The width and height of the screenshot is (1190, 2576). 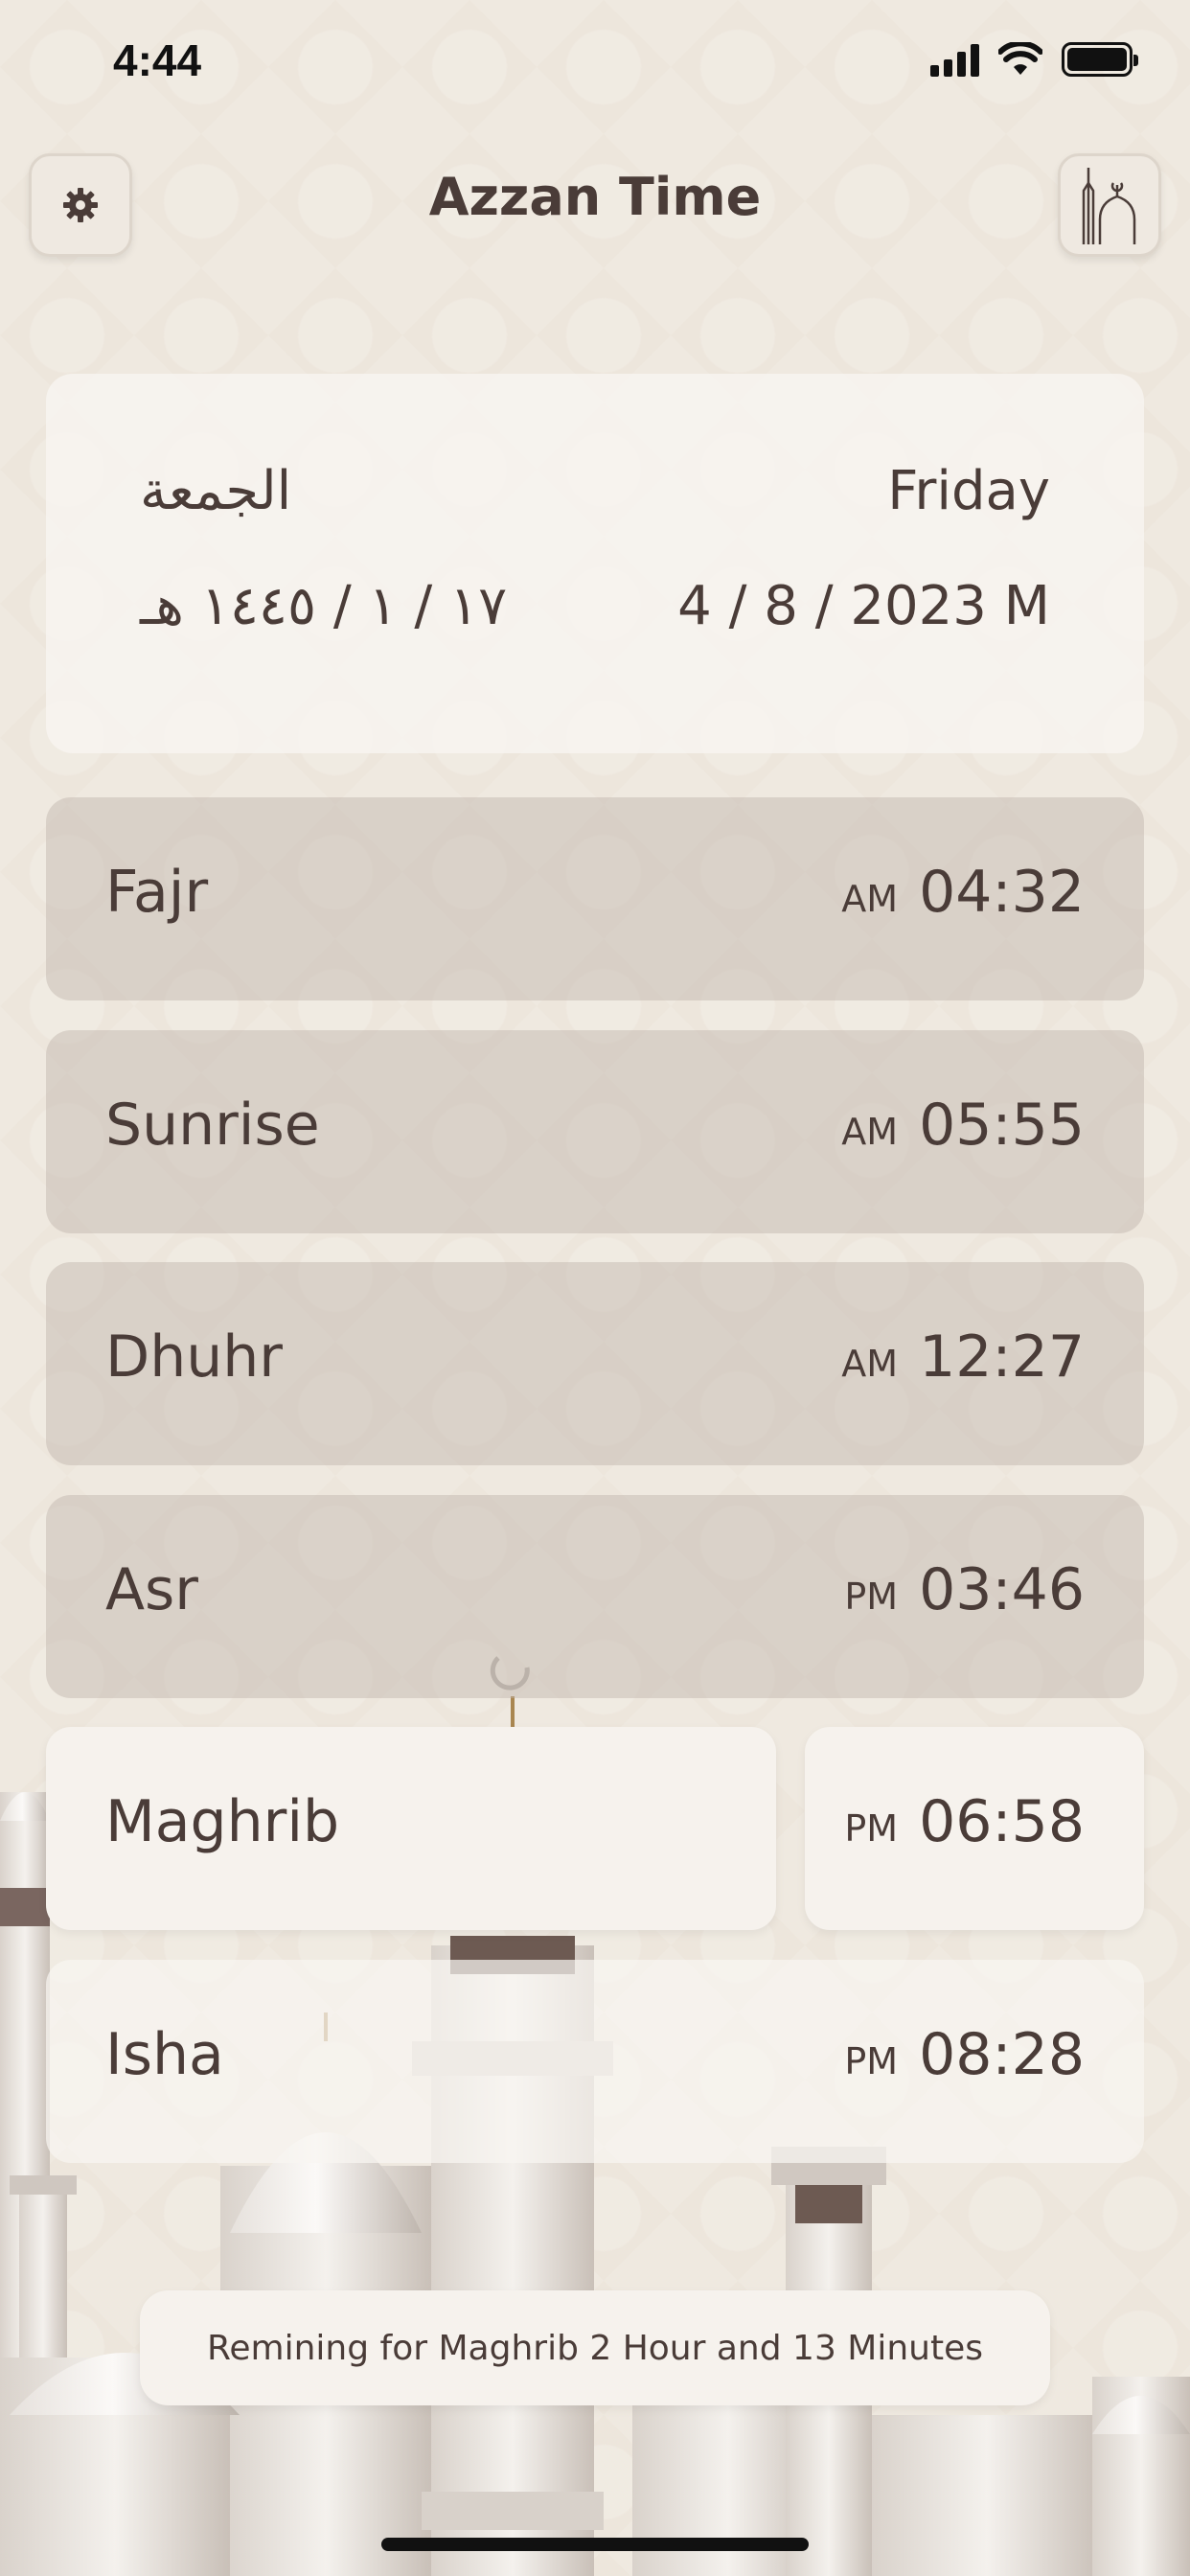 I want to click on time-value: 04:32, so click(x=1002, y=892).